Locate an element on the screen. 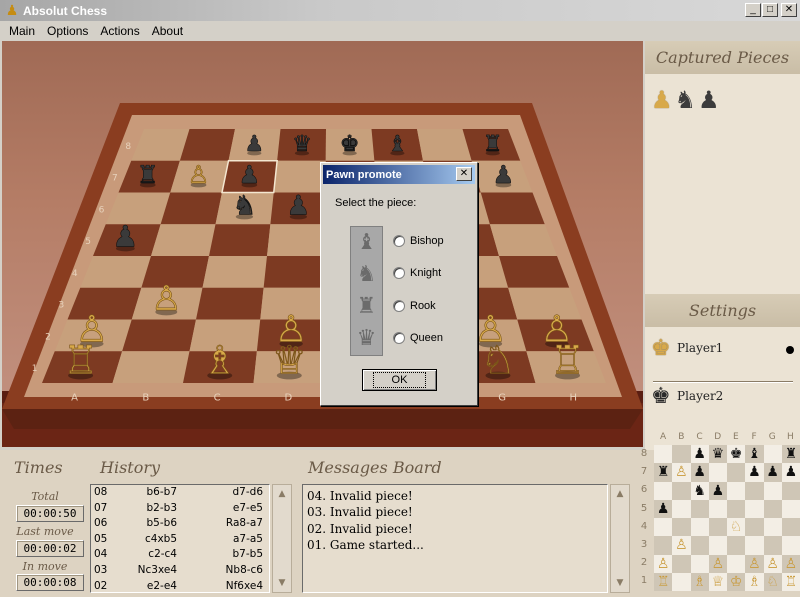  history-row: 02 e2-e4 Nf6xe4 is located at coordinates (180, 585).